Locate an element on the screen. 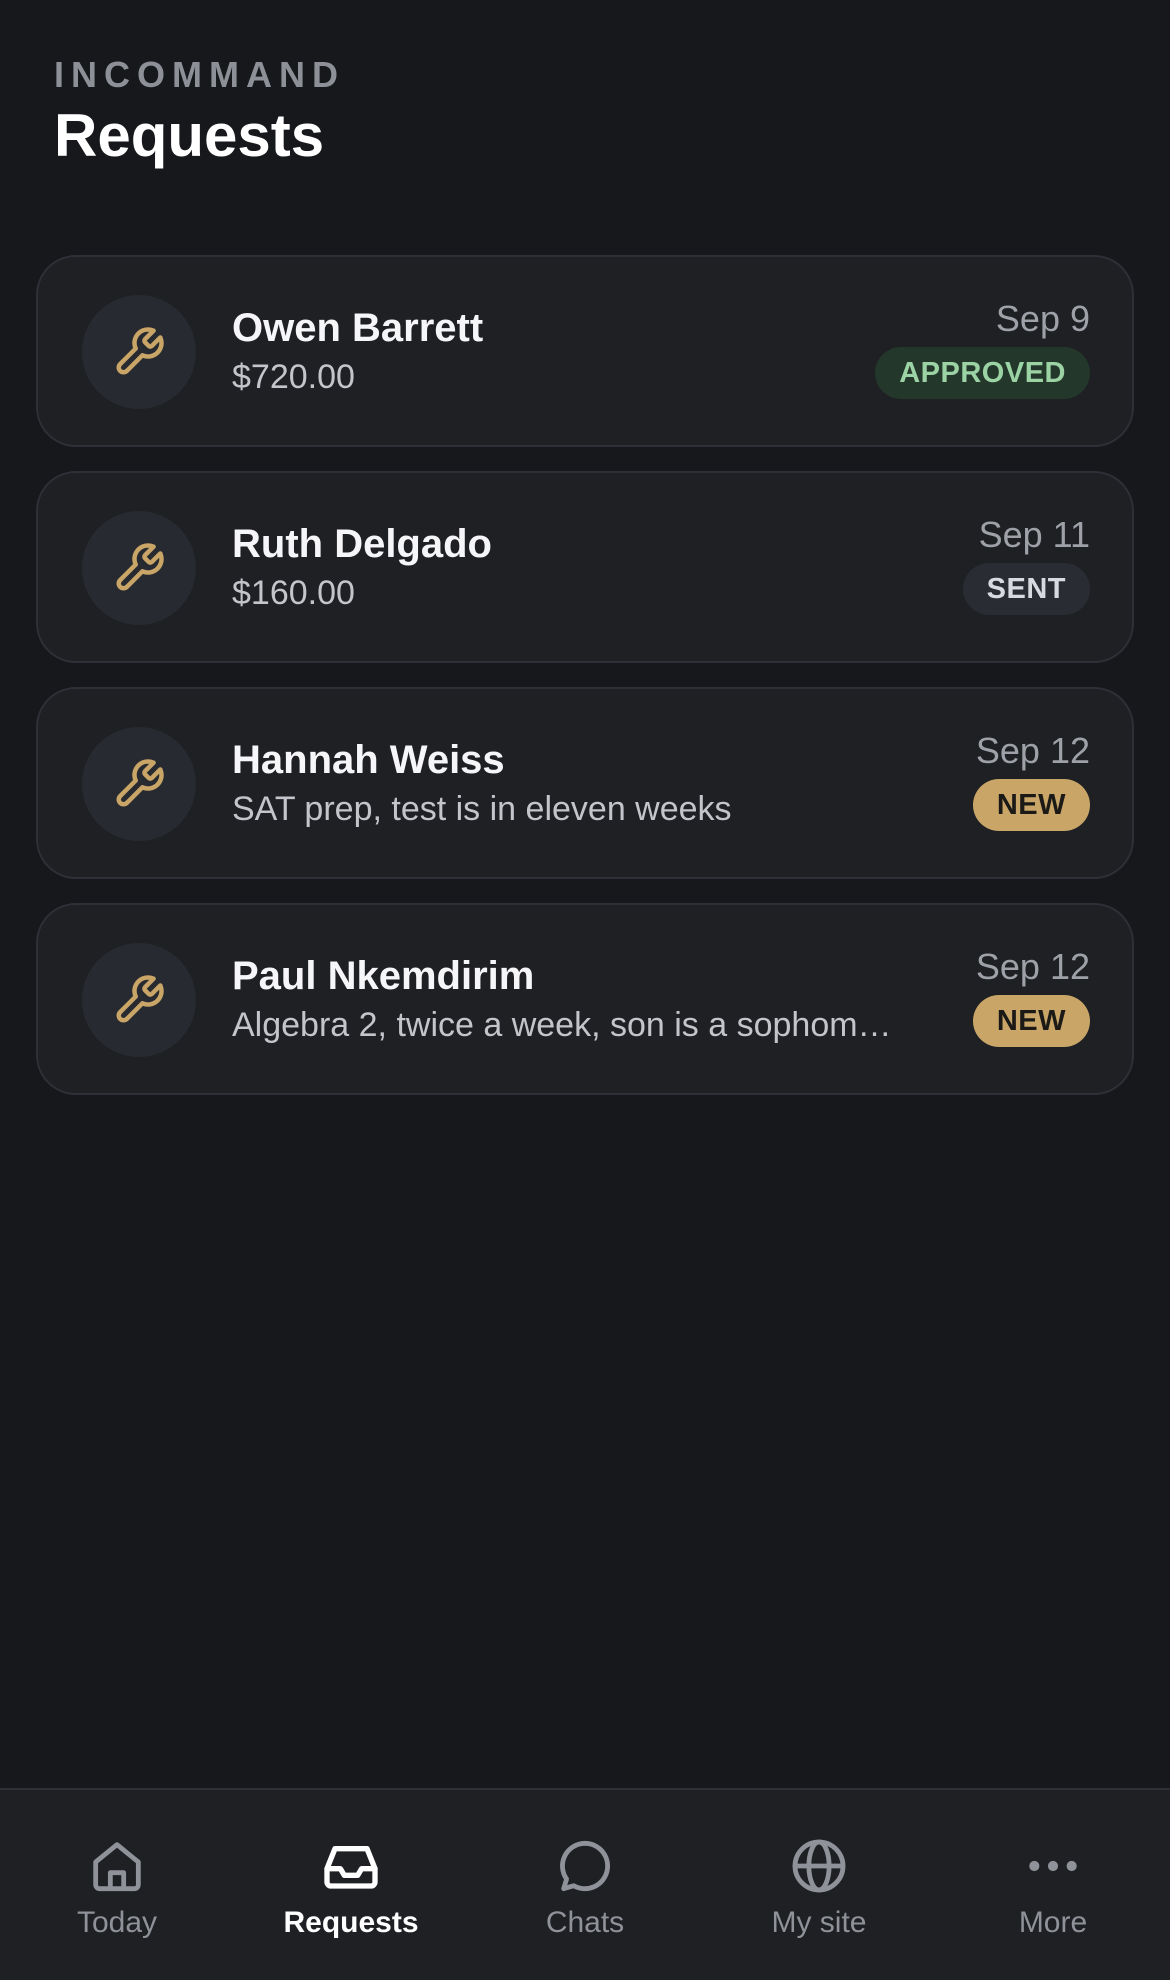  request-card-owen-barrett: Owen Barrett $720.00 Sep 9 APPROVED is located at coordinates (585, 351).